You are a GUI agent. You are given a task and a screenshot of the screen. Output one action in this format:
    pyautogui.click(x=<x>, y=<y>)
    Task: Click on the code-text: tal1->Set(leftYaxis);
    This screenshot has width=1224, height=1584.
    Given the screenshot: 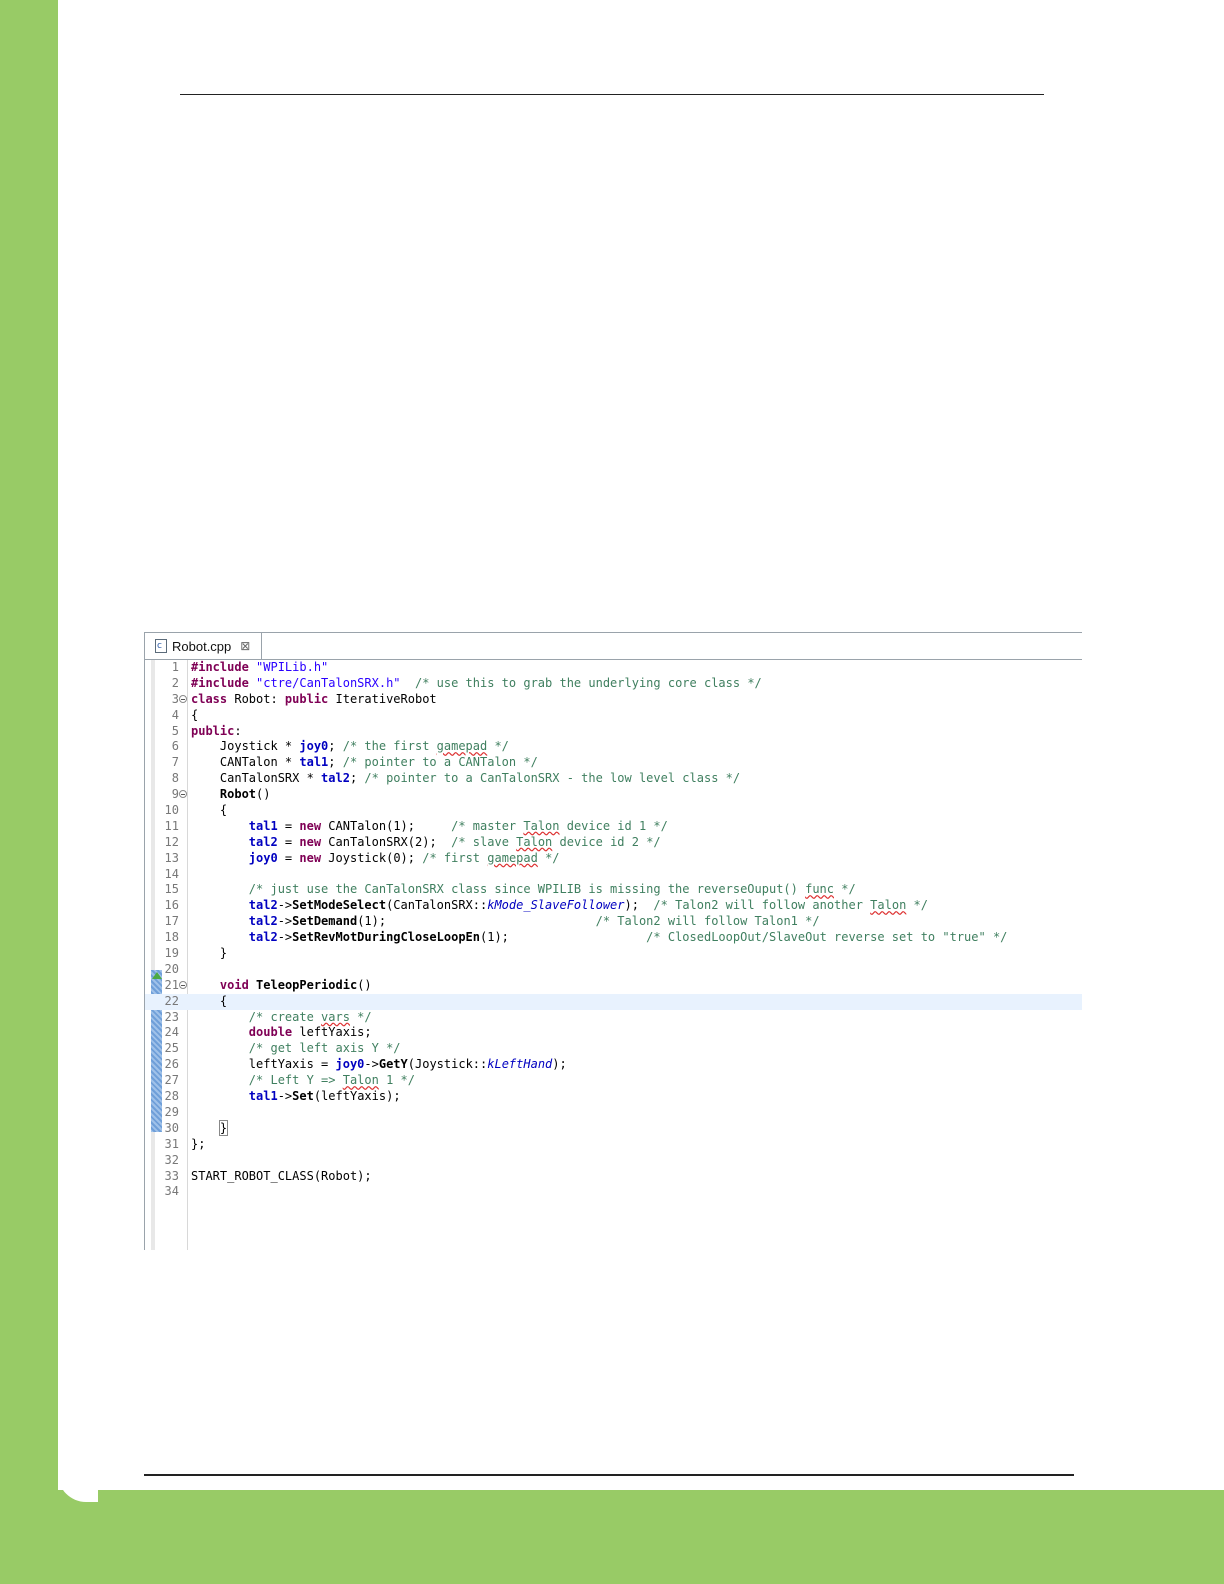 What is the action you would take?
    pyautogui.click(x=296, y=1097)
    